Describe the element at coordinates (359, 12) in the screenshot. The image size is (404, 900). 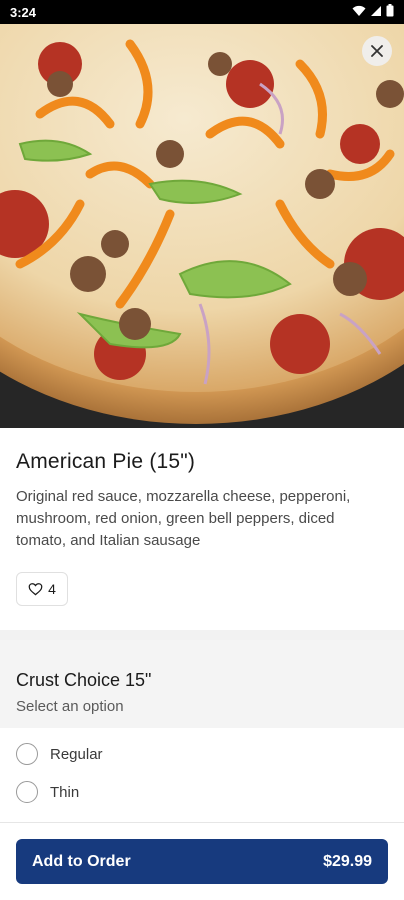
I see `wifi-icon` at that location.